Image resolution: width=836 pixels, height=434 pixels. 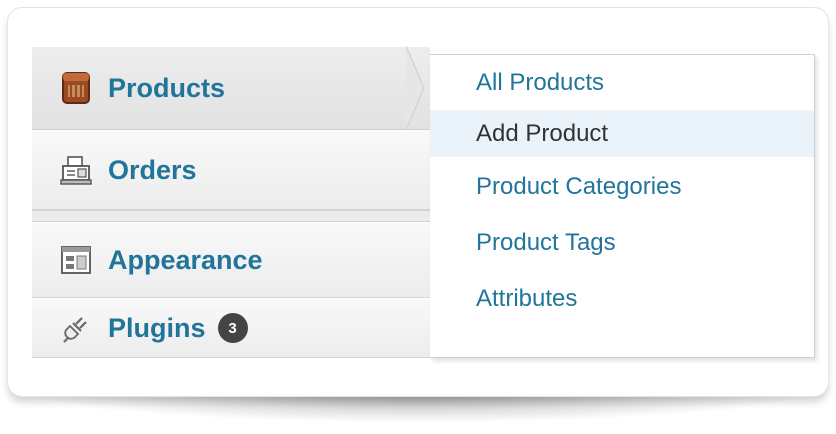 I want to click on menu-item-appearance: Appearance, so click(x=231, y=260).